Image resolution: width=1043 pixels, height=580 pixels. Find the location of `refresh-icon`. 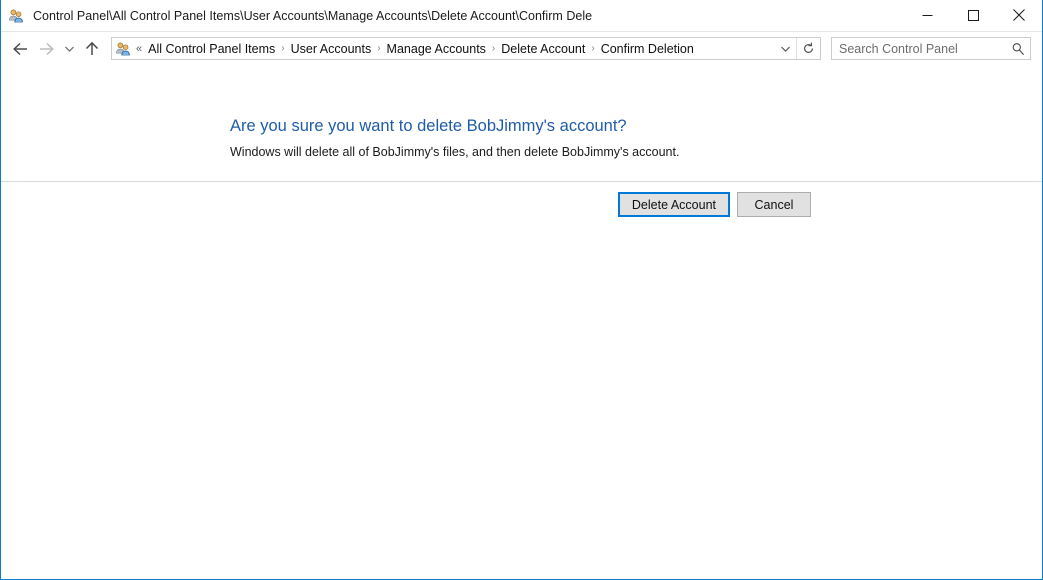

refresh-icon is located at coordinates (808, 48).